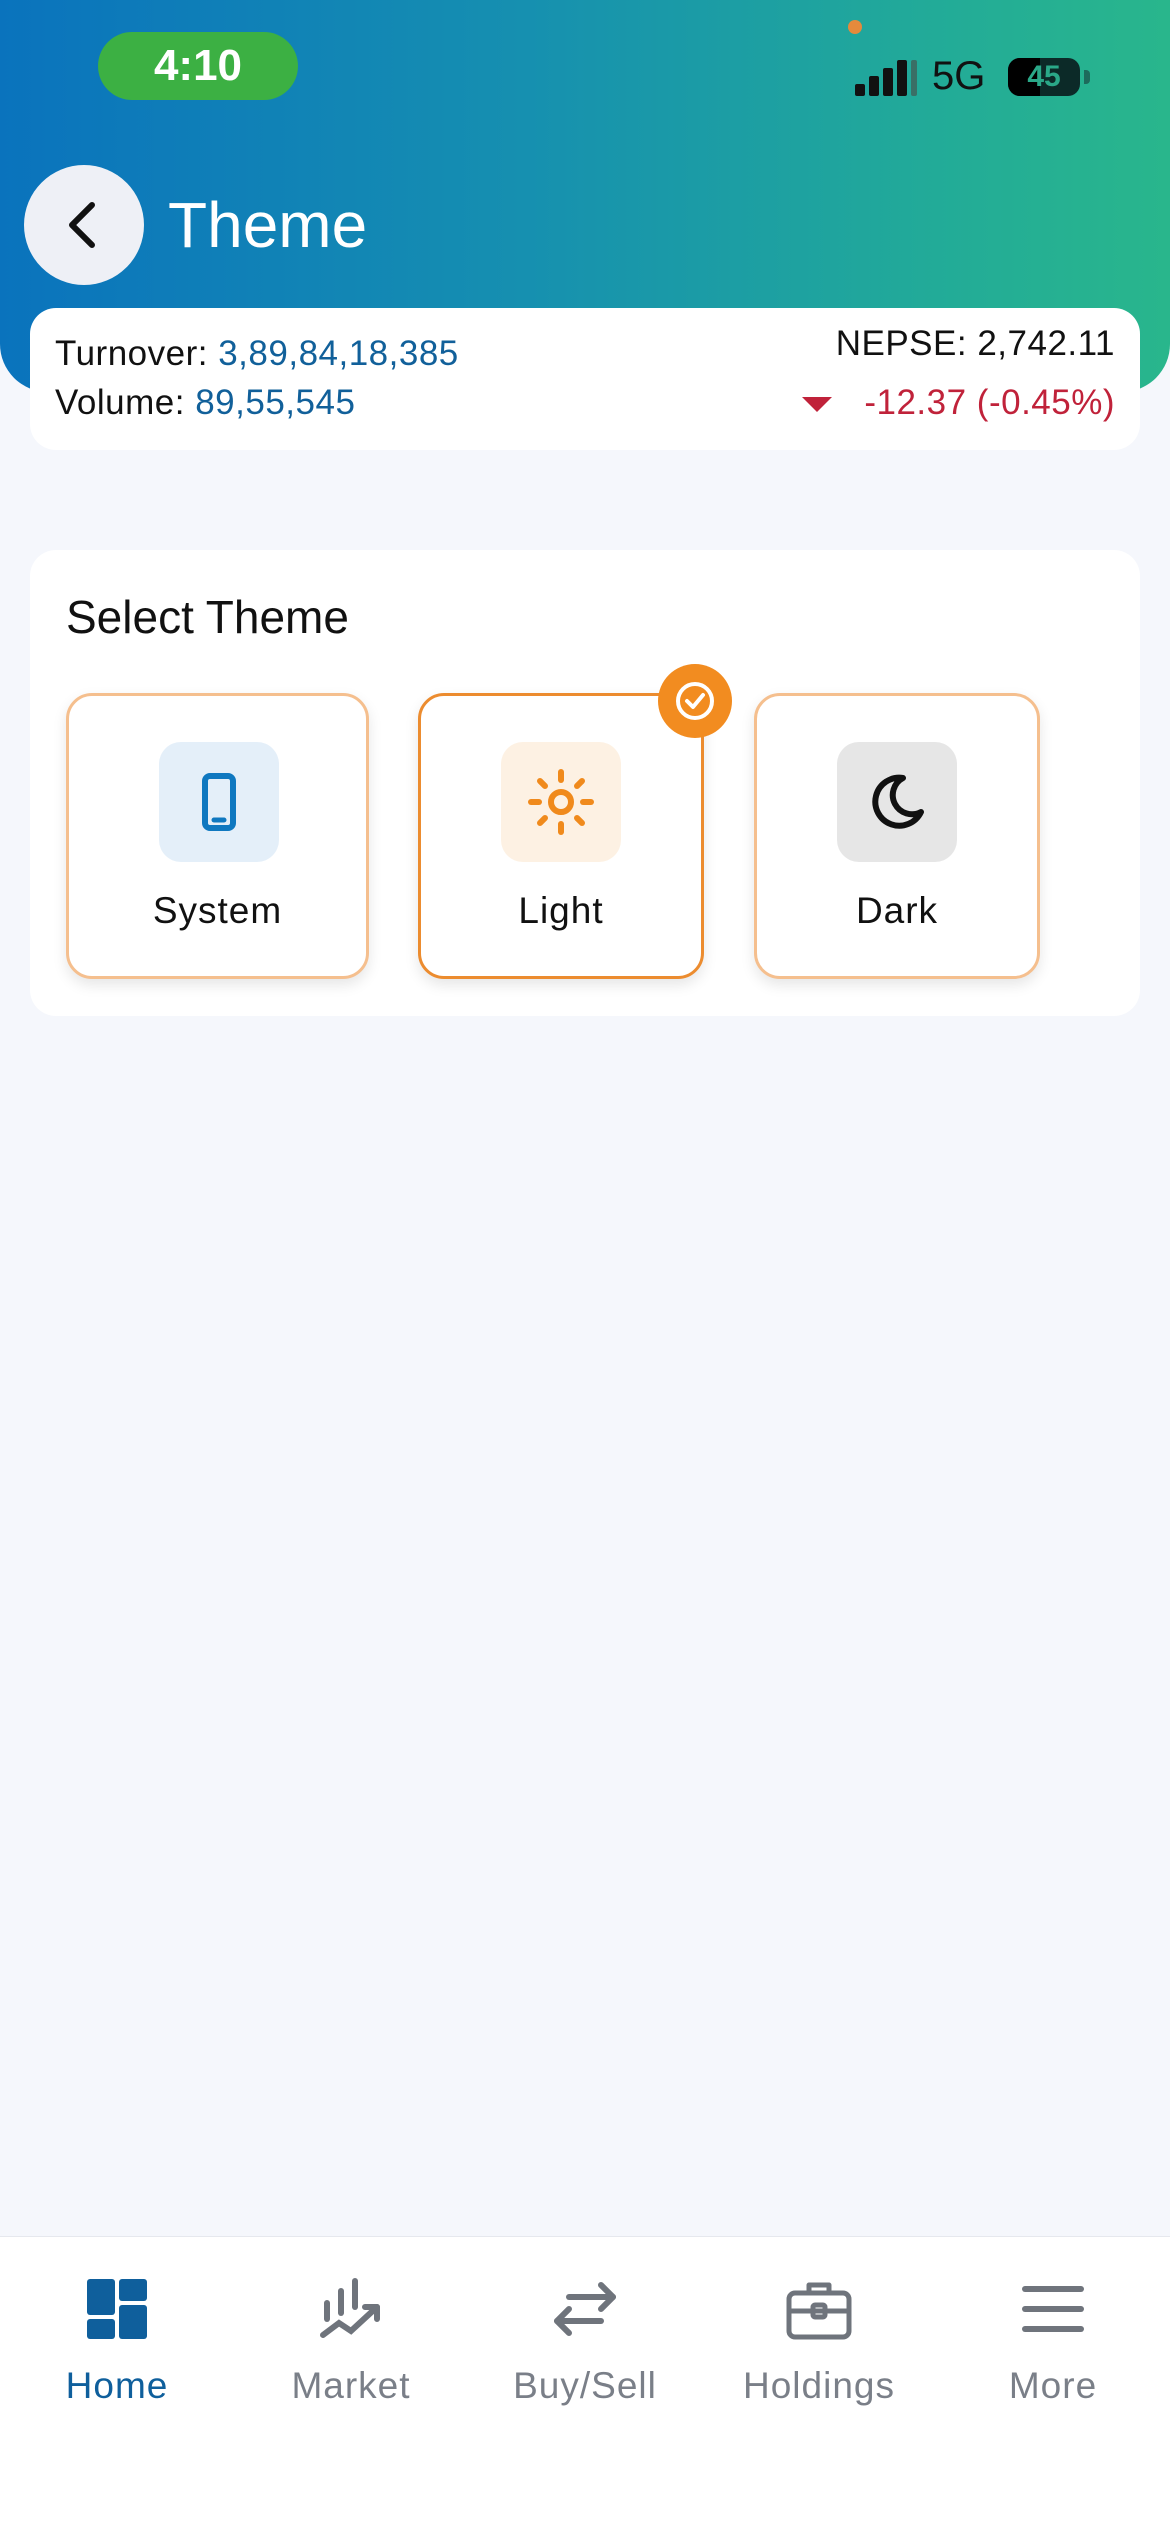  Describe the element at coordinates (338, 353) in the screenshot. I see `turnover-value: 3,89,84,18,385` at that location.